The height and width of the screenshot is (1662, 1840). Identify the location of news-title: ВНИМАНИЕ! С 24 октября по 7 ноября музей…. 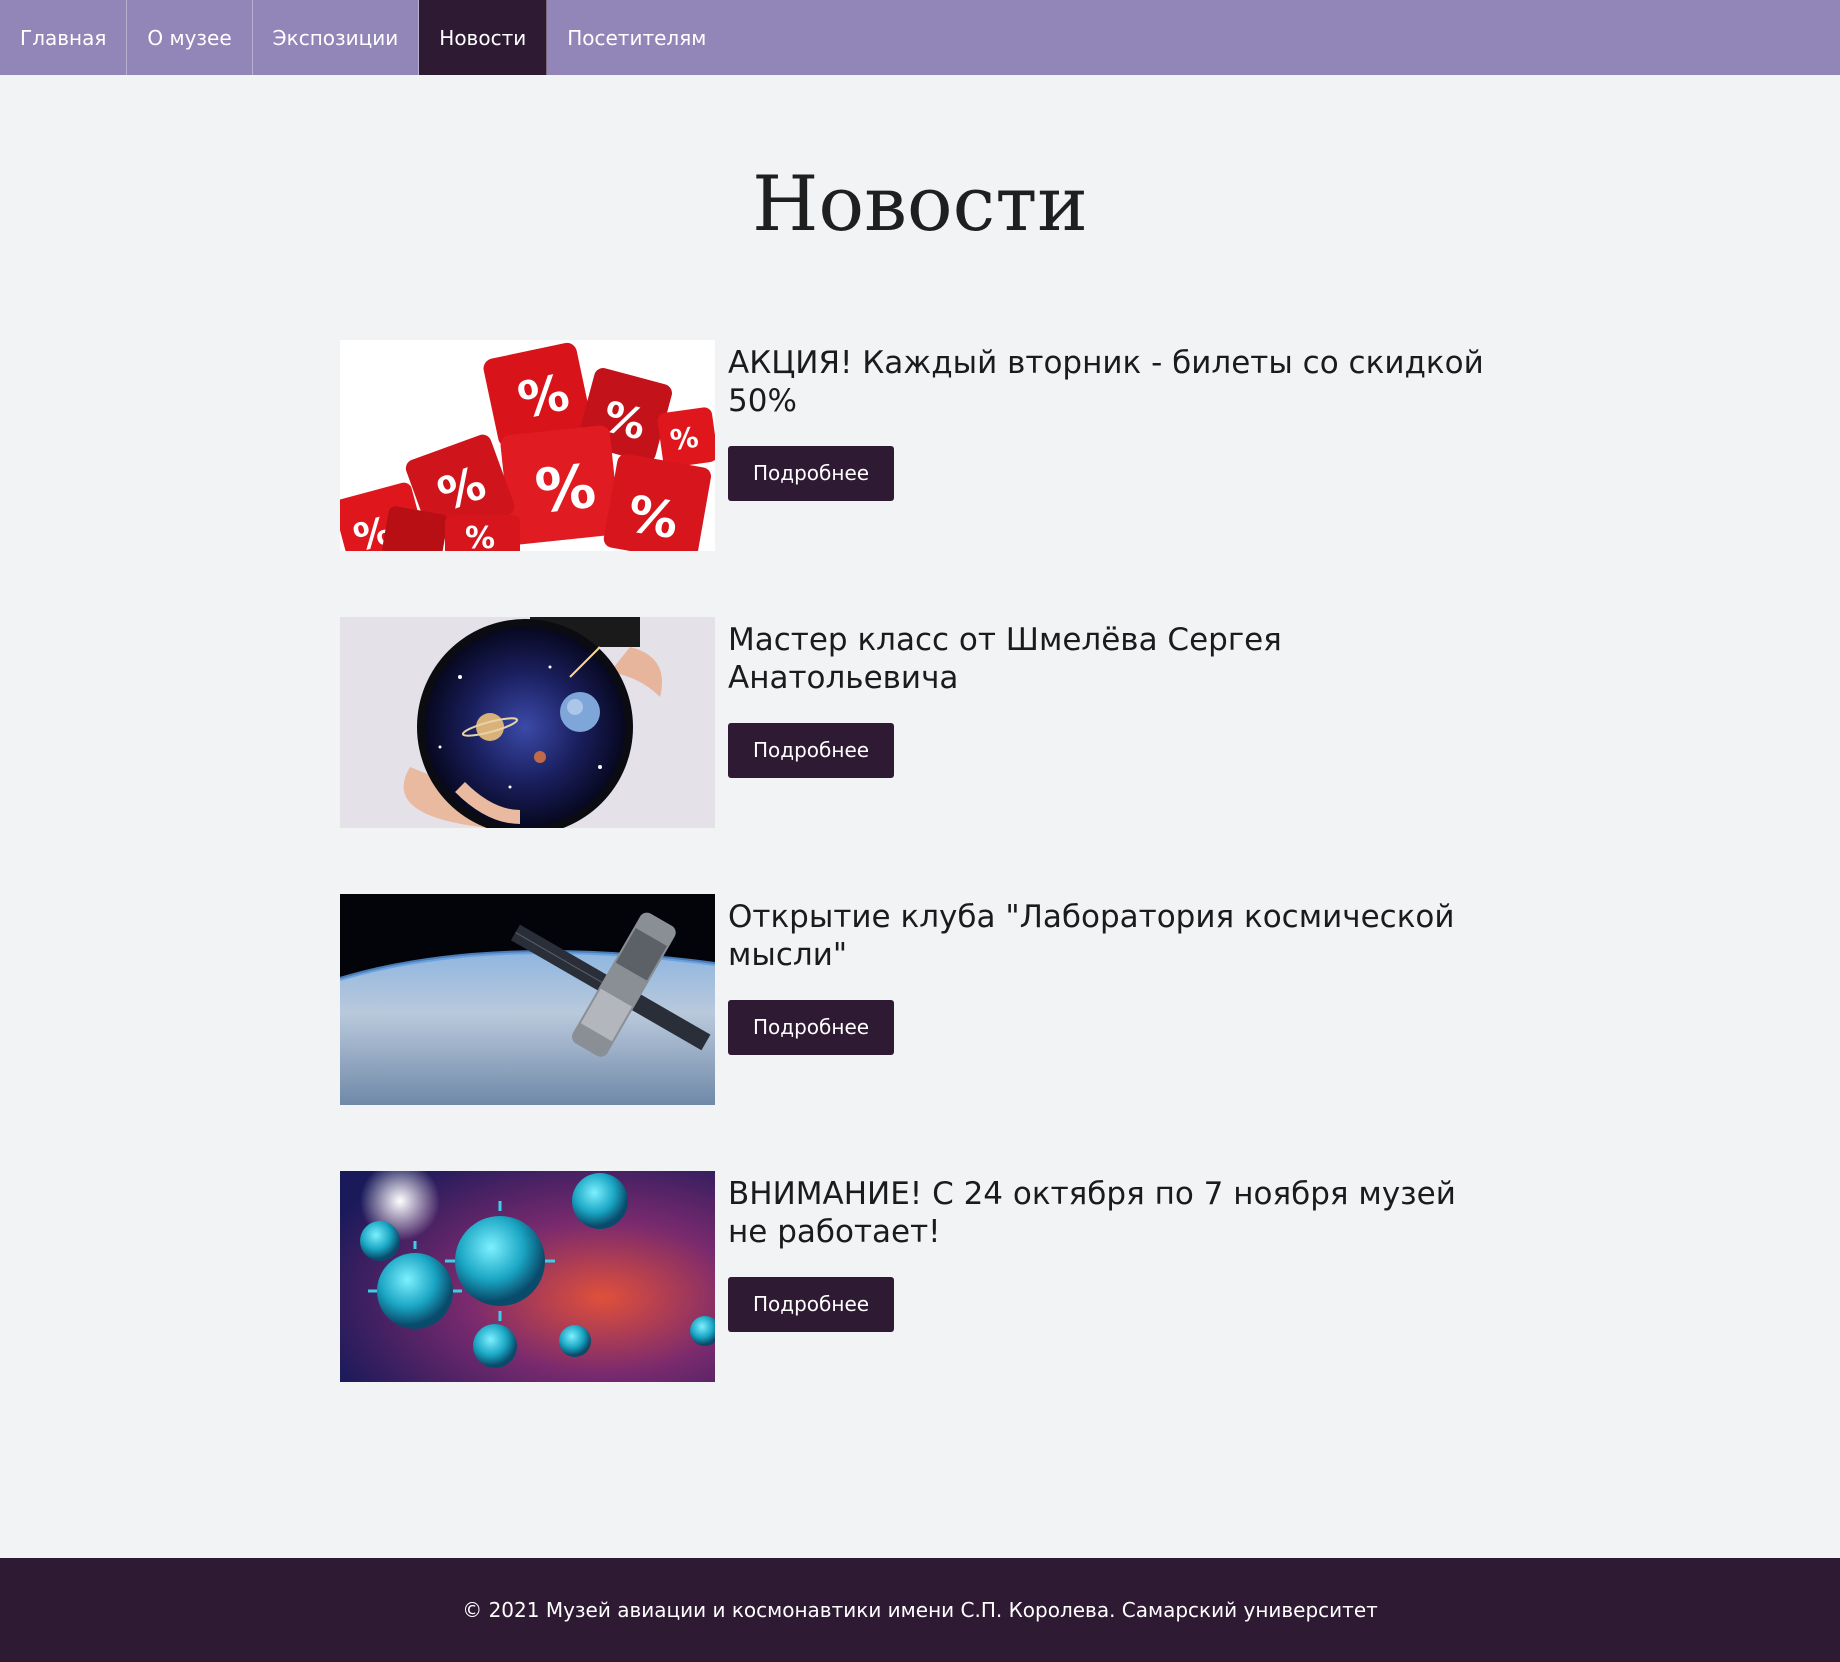
(1114, 1213).